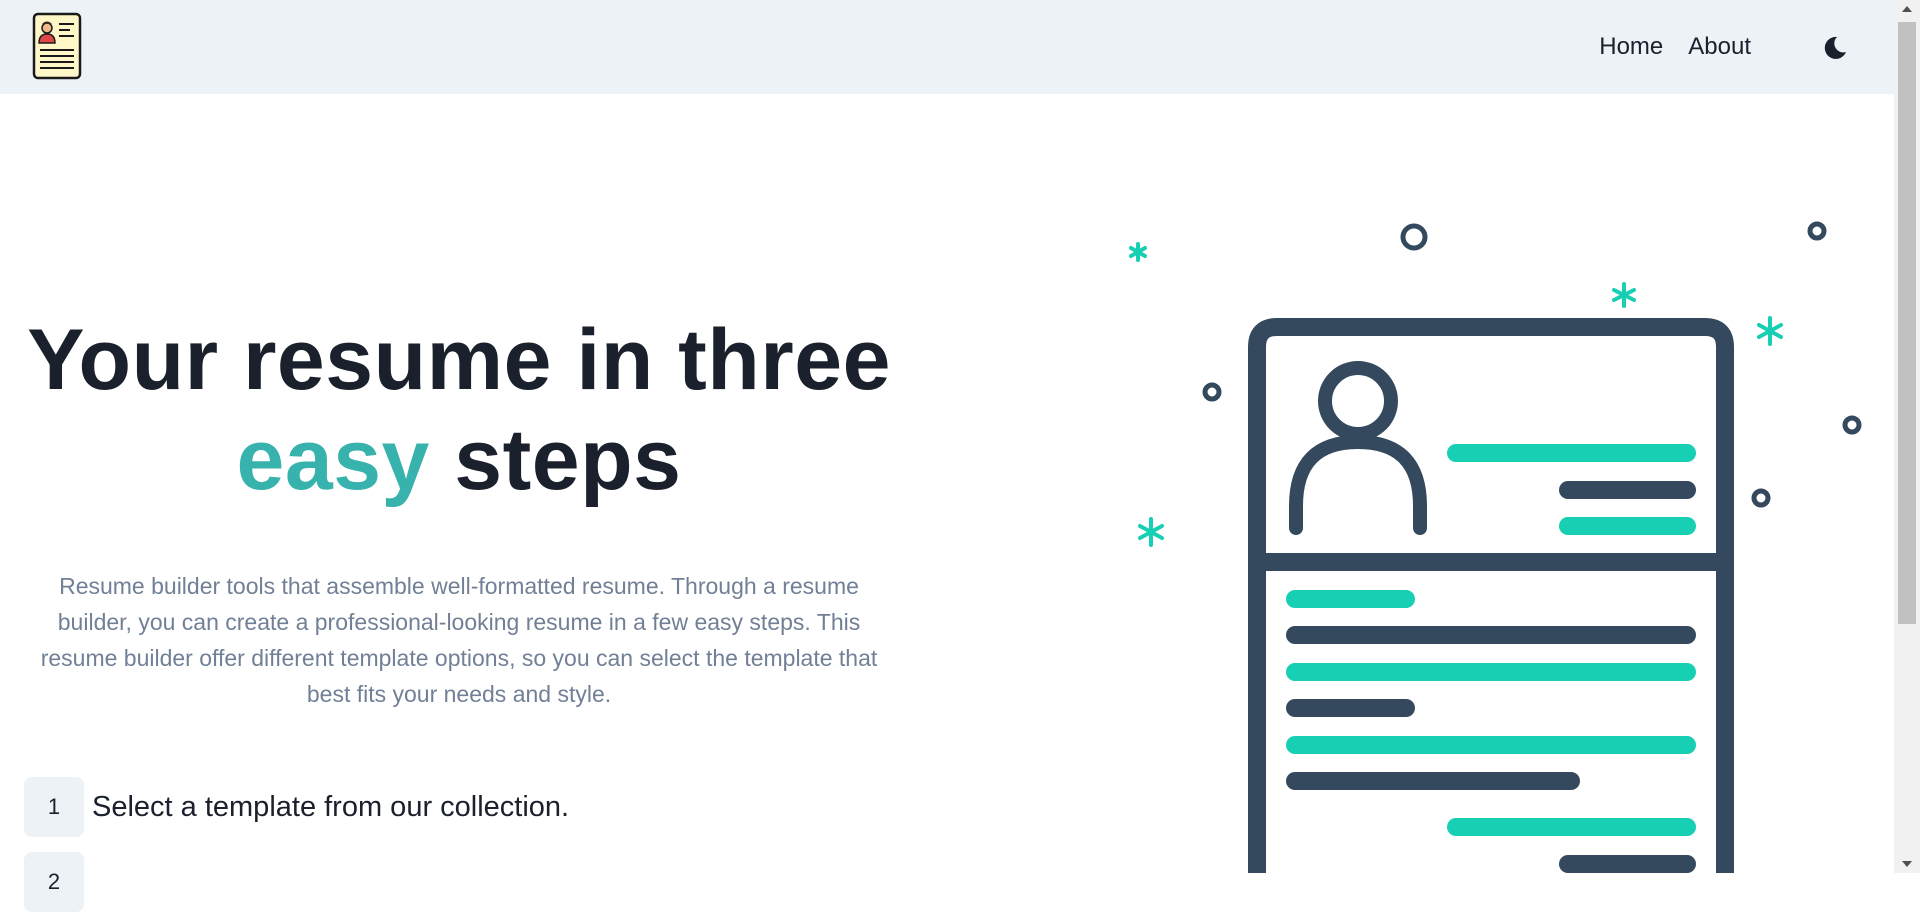  Describe the element at coordinates (555, 460) in the screenshot. I see `hero-title-rest: steps` at that location.